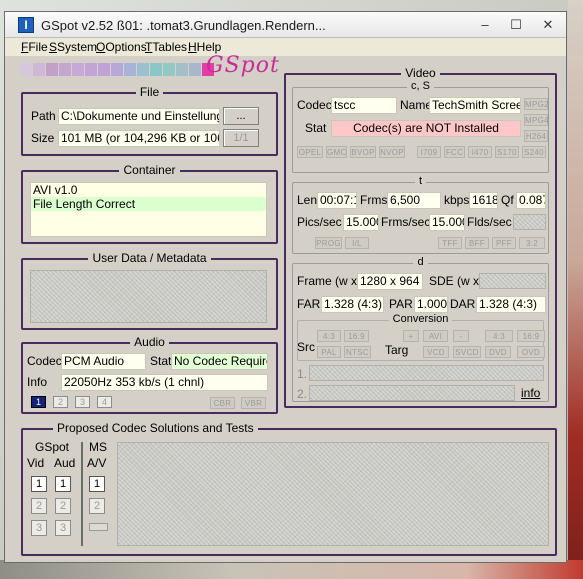 The image size is (583, 579). Describe the element at coordinates (139, 138) in the screenshot. I see `size-field: 101 MB (or 104,296 KB or 106,79` at that location.